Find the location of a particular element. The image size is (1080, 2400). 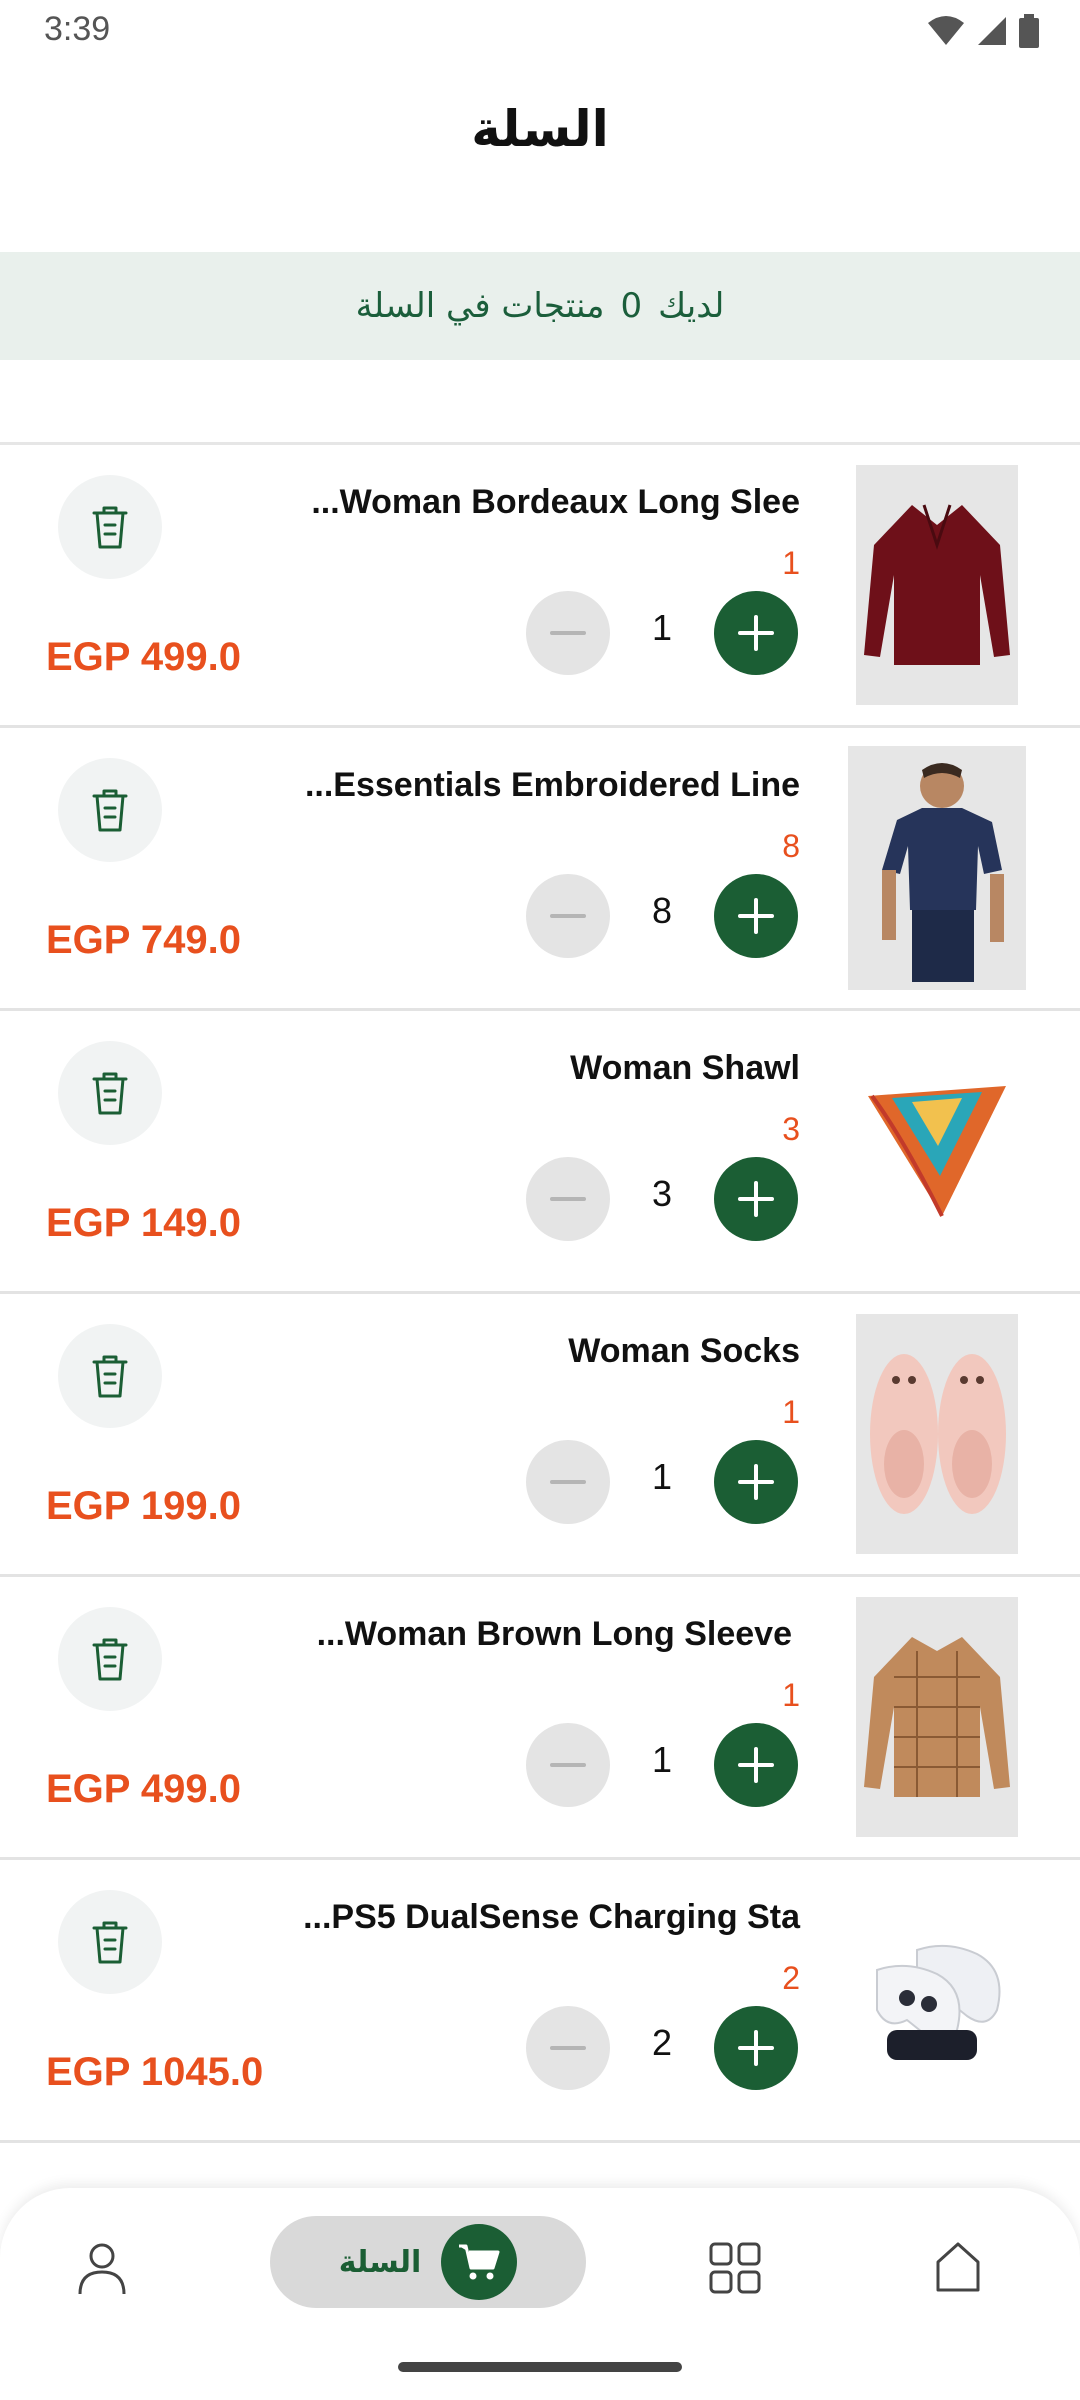

signal-icon is located at coordinates (992, 31).